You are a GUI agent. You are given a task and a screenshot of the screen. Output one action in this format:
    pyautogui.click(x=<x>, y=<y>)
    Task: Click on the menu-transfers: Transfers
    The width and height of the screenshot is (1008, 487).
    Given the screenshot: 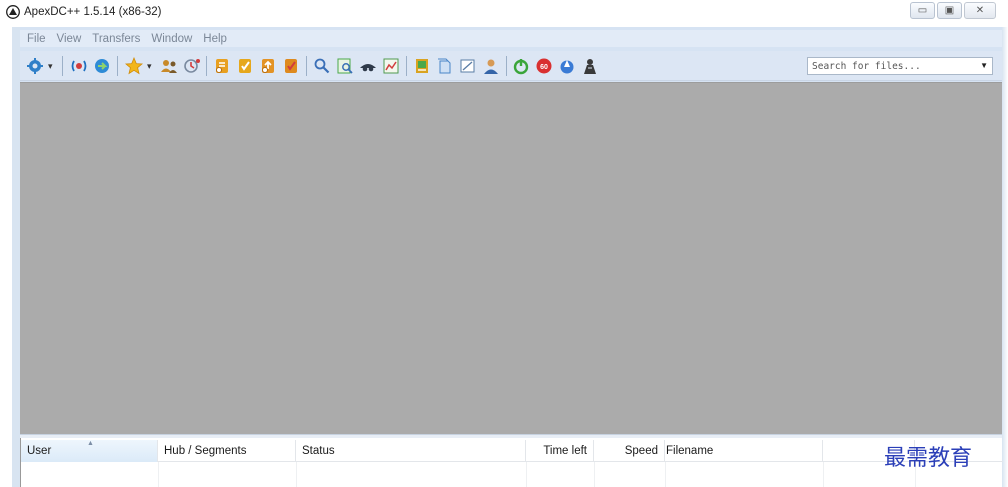 What is the action you would take?
    pyautogui.click(x=116, y=39)
    